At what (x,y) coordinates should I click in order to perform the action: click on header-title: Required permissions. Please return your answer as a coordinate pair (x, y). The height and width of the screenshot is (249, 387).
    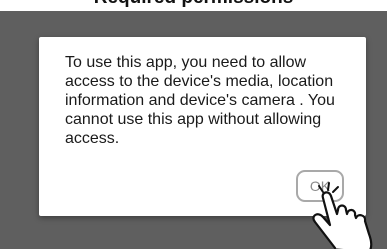
    Looking at the image, I should click on (193, 4).